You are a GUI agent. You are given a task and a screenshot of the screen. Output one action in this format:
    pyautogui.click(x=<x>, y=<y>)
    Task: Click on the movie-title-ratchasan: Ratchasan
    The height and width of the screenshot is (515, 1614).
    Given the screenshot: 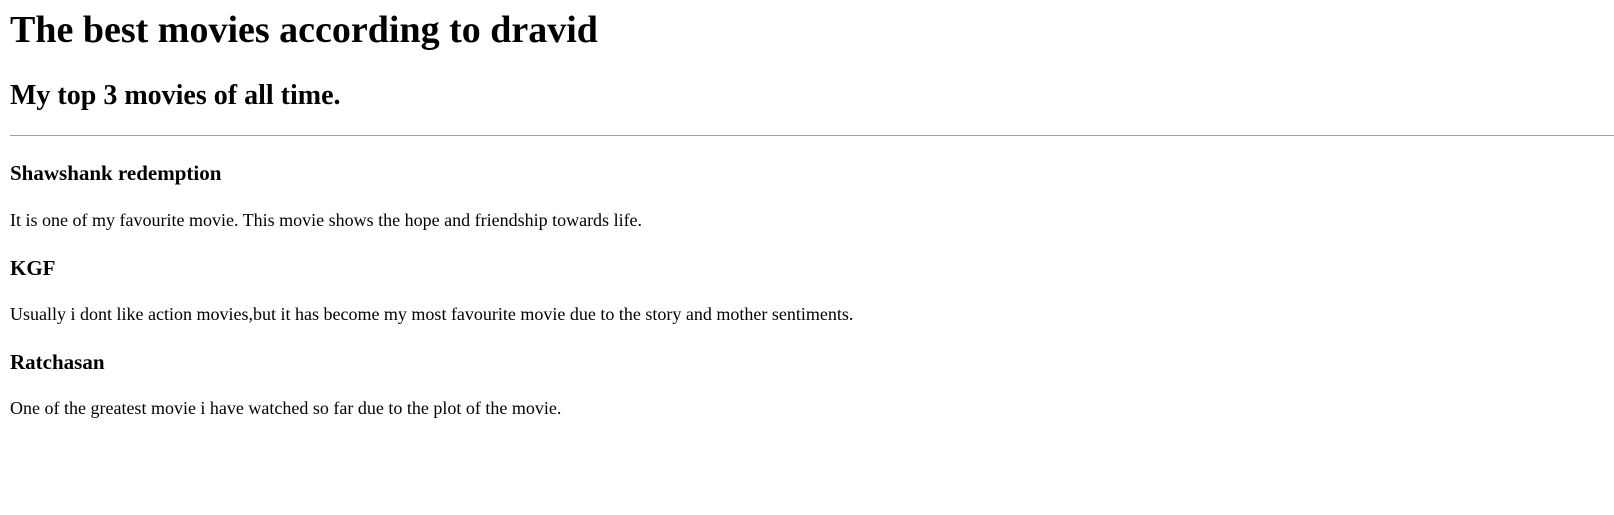 What is the action you would take?
    pyautogui.click(x=57, y=362)
    